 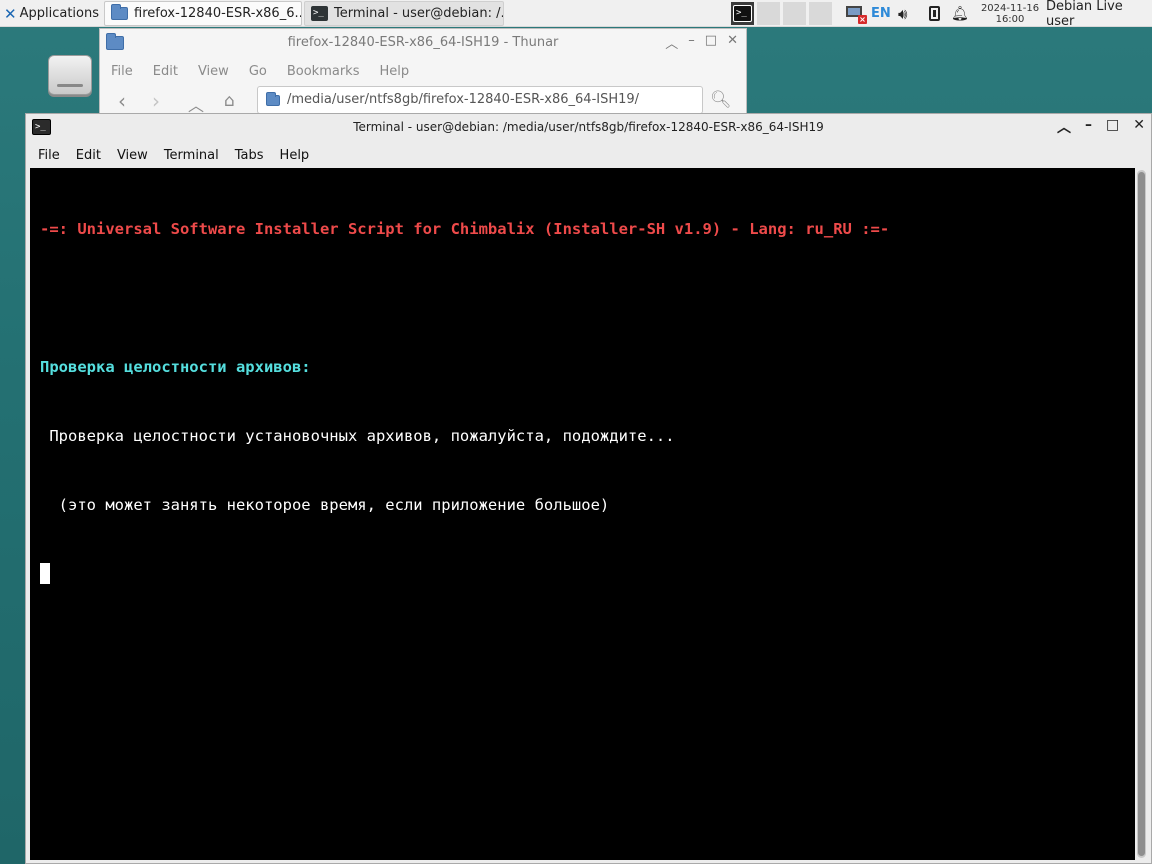 I want to click on drive-icon, so click(x=70, y=75).